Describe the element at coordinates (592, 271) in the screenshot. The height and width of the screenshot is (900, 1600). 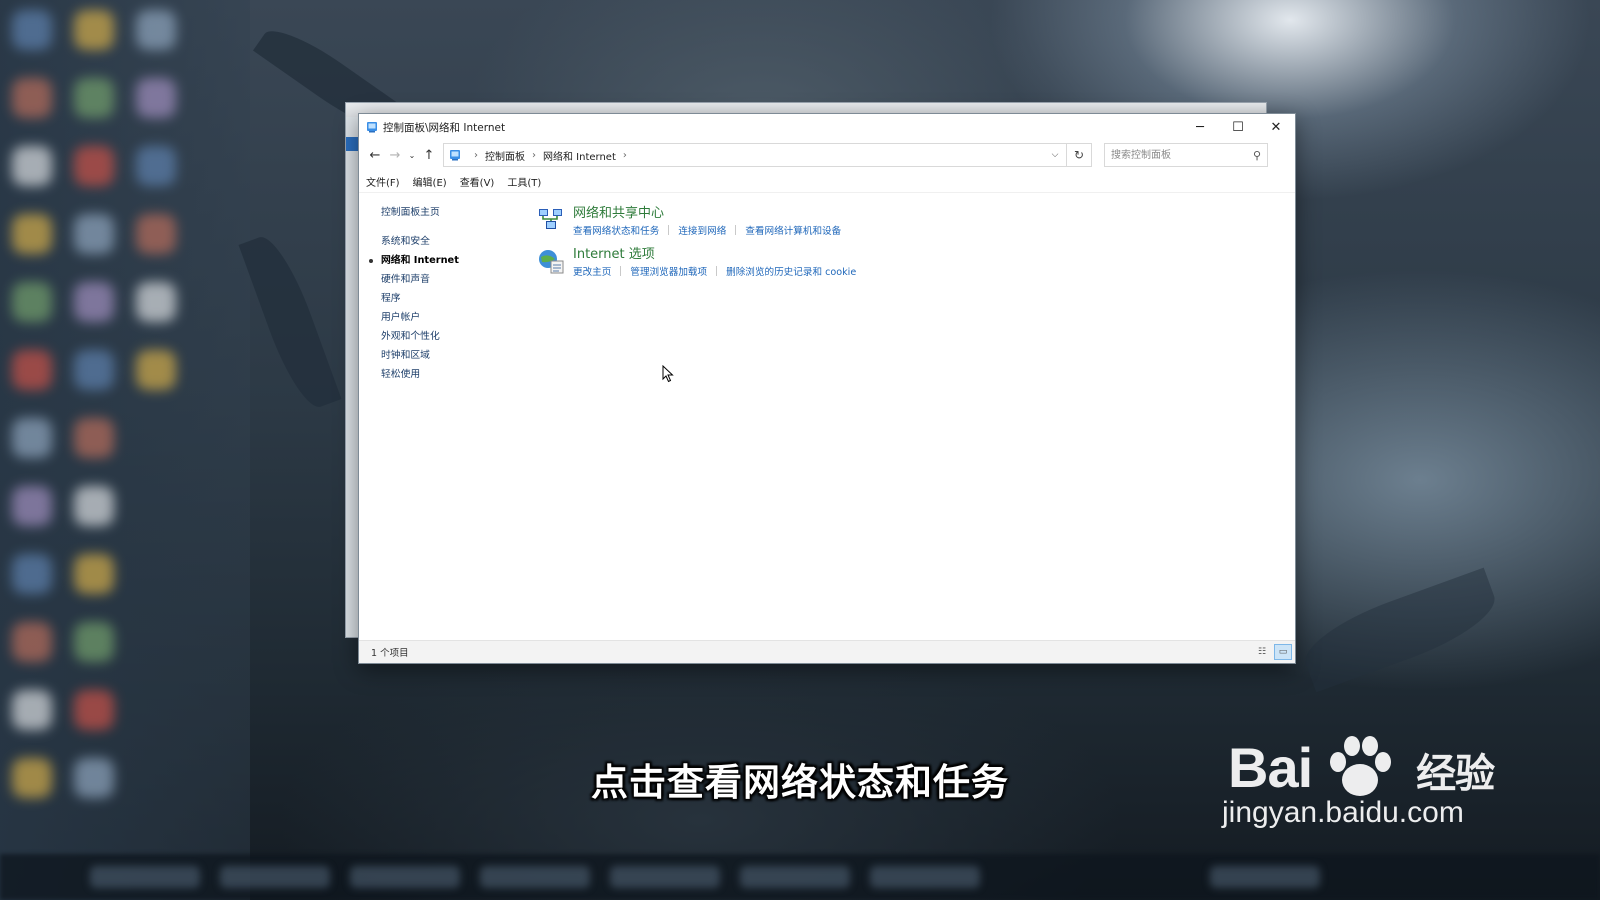
I see `link-change-homepage: 更改主页` at that location.